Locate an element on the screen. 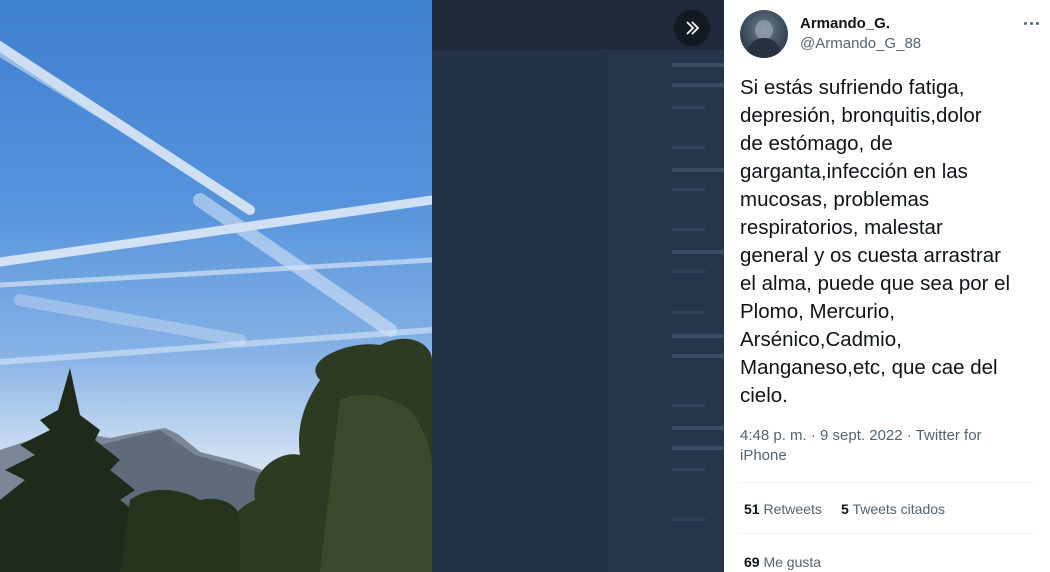  quotes-stat: 5 Tweets citados is located at coordinates (893, 509).